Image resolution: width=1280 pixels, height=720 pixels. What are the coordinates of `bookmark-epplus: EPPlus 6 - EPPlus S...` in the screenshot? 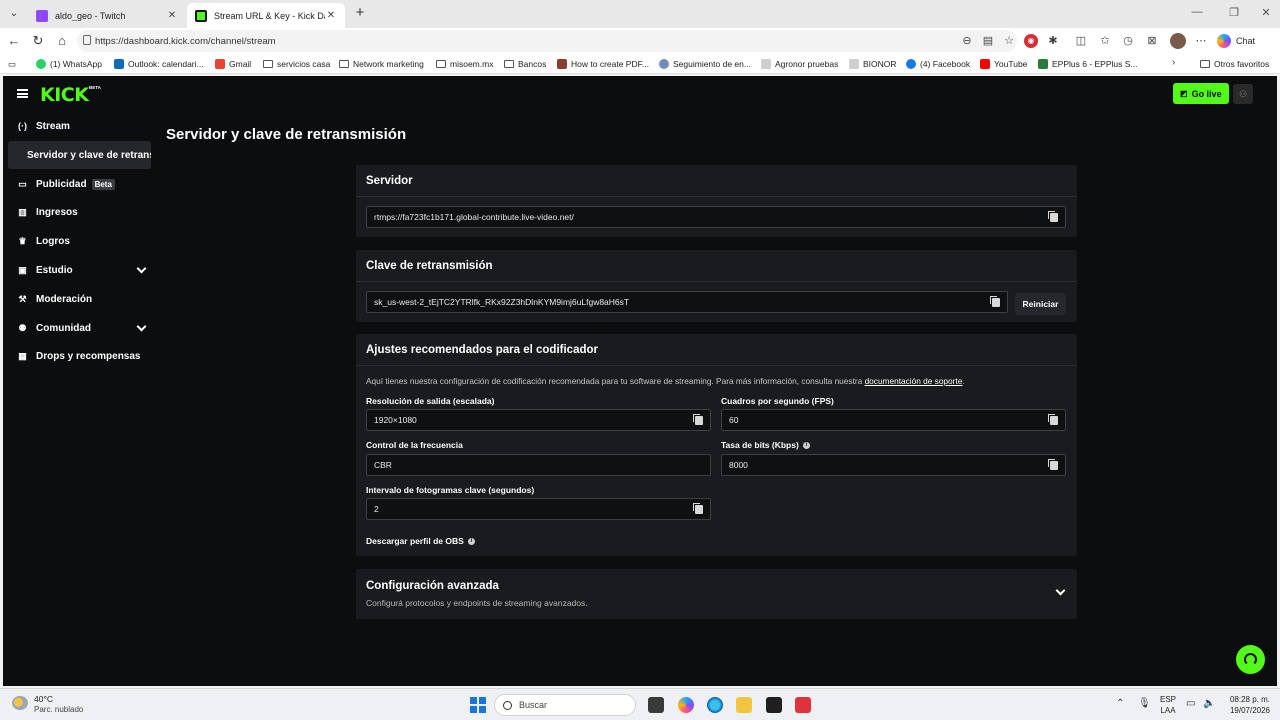 It's located at (1088, 64).